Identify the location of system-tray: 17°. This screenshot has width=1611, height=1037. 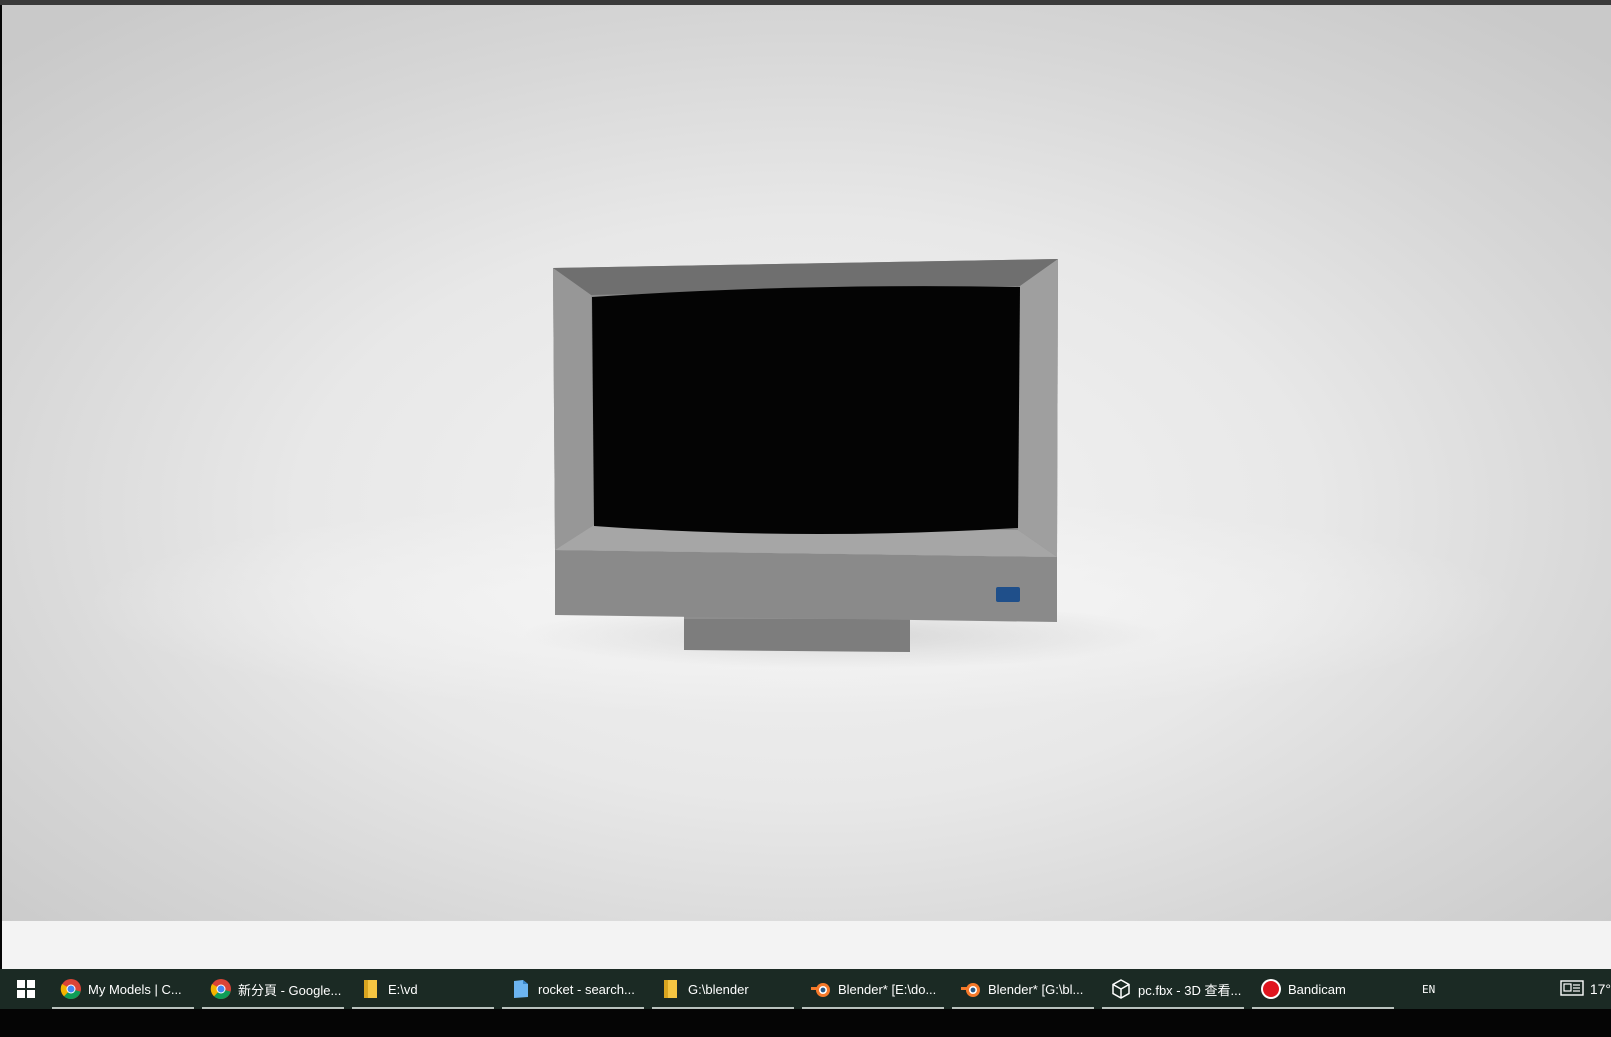
(1585, 989).